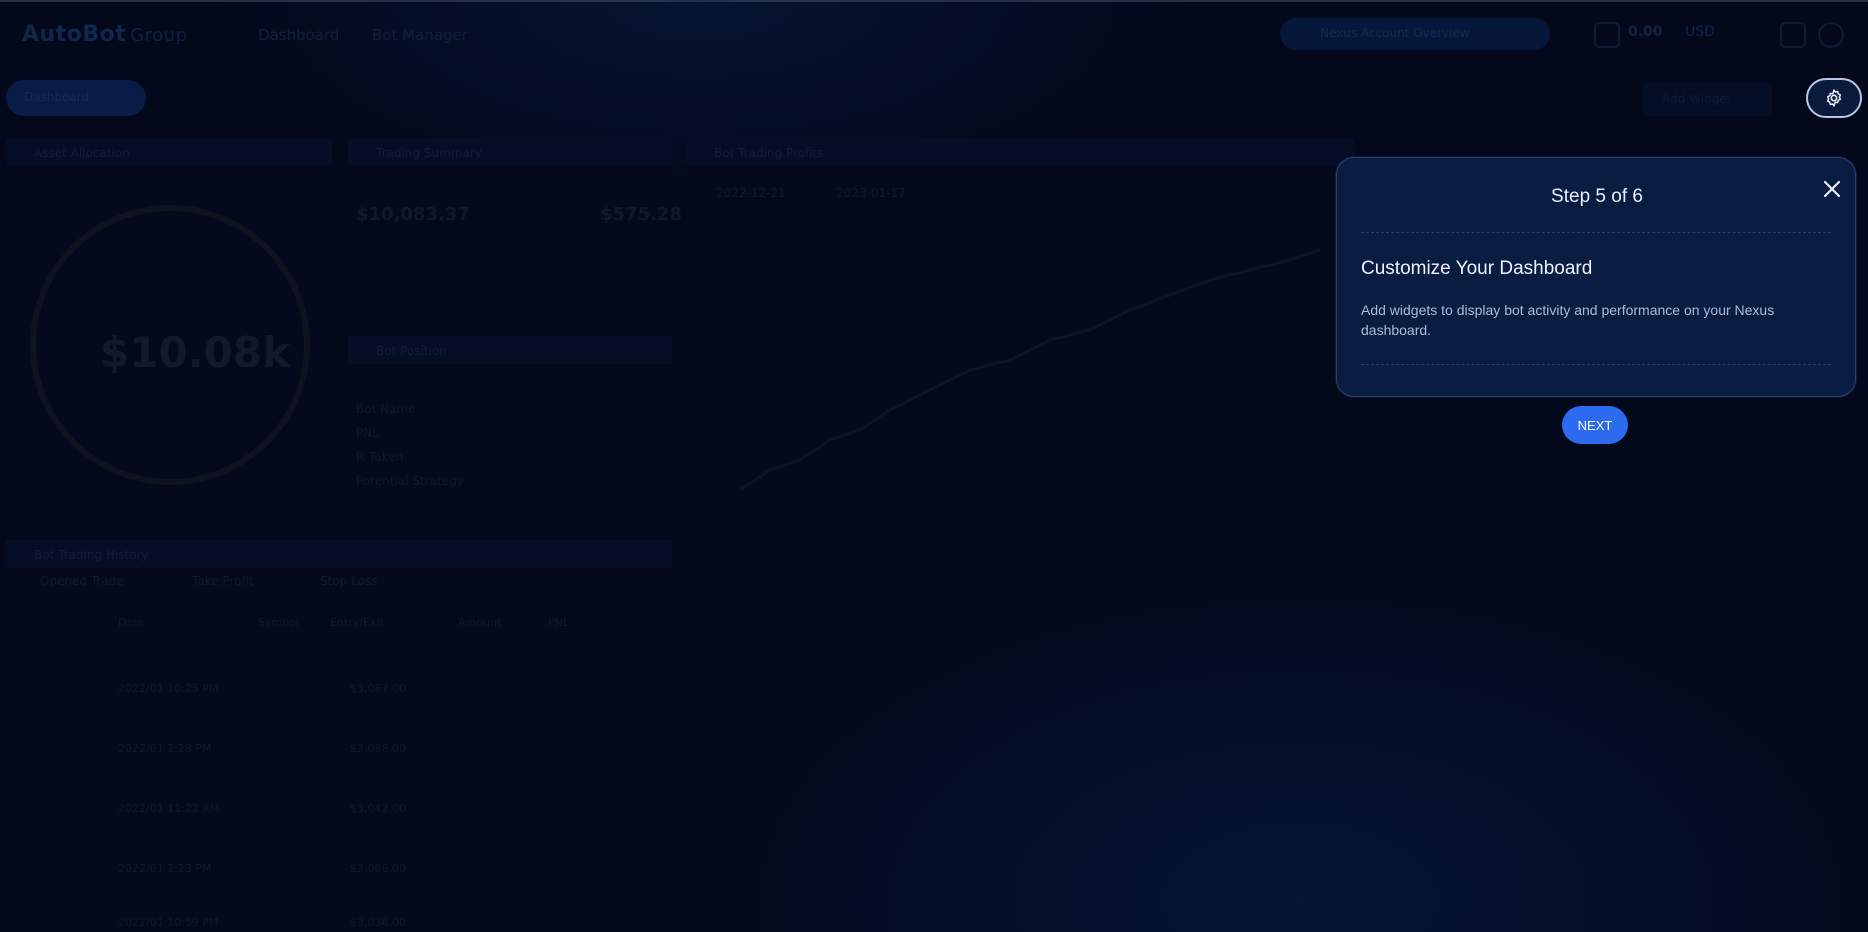 This screenshot has width=1868, height=932. What do you see at coordinates (1477, 268) in the screenshot?
I see `tour-title: Customize Your Dashboard` at bounding box center [1477, 268].